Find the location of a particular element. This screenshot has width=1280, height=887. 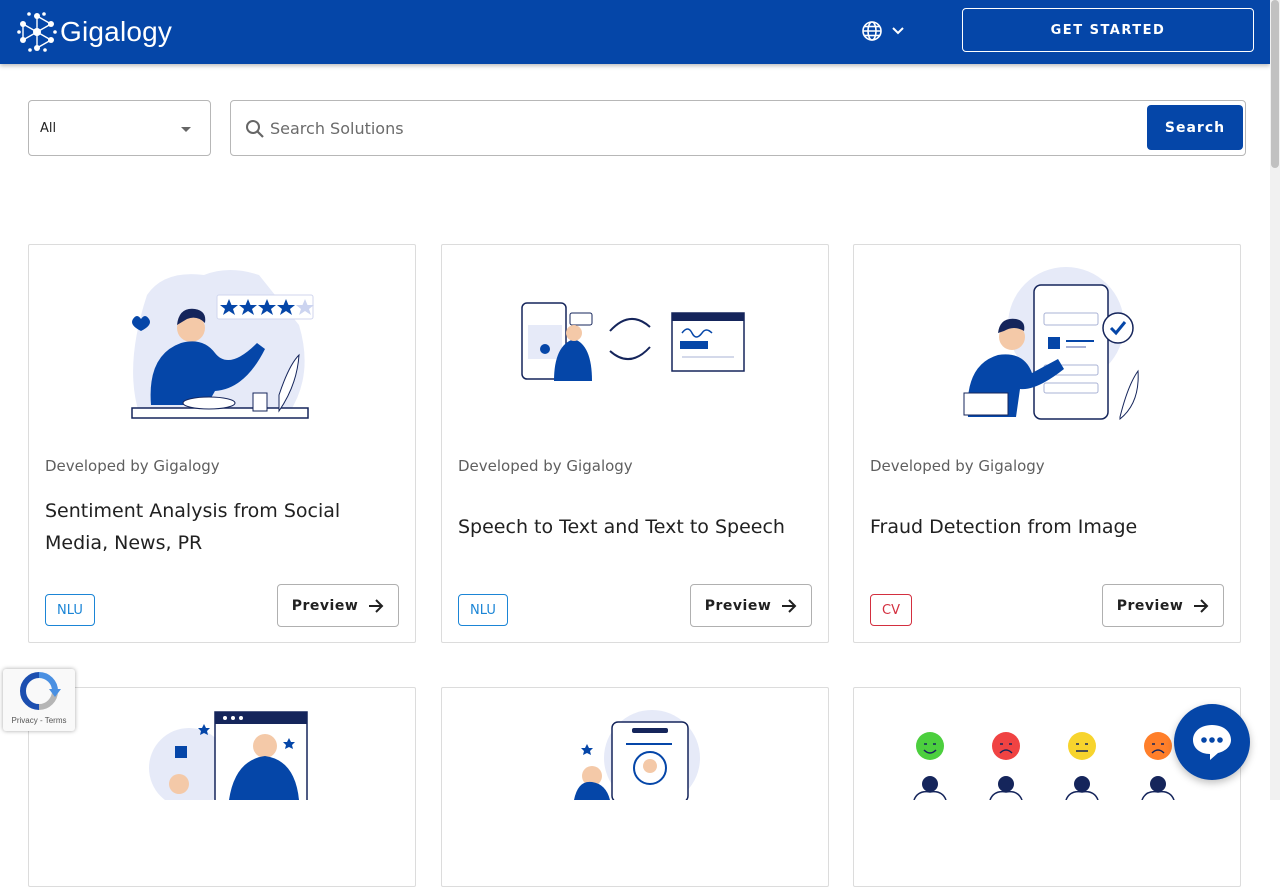

category-select-value: All is located at coordinates (48, 128).